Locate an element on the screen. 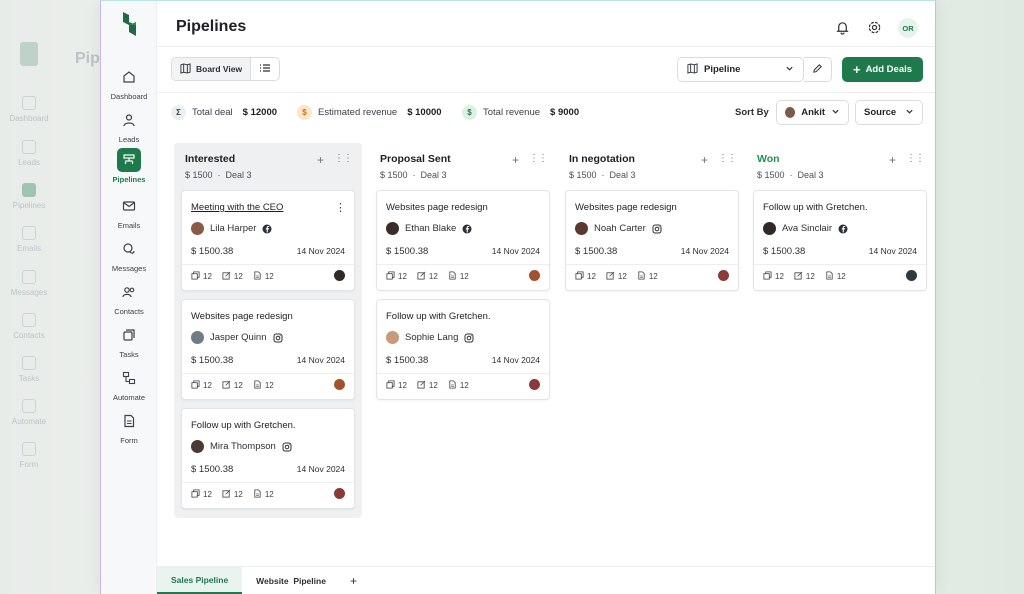  sidebar-item-messages: Messages is located at coordinates (129, 255).